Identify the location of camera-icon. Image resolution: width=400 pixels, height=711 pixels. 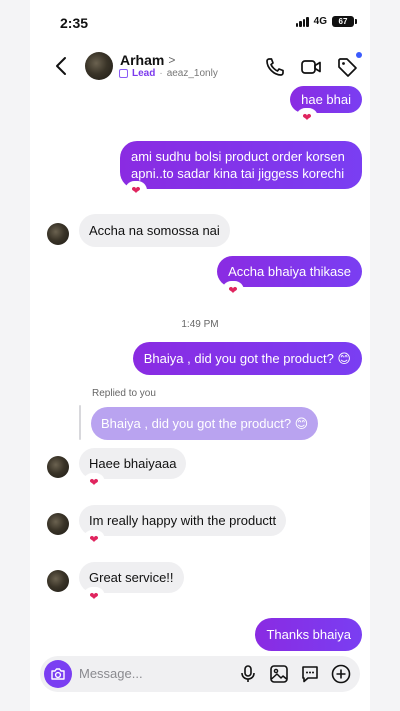
(58, 674).